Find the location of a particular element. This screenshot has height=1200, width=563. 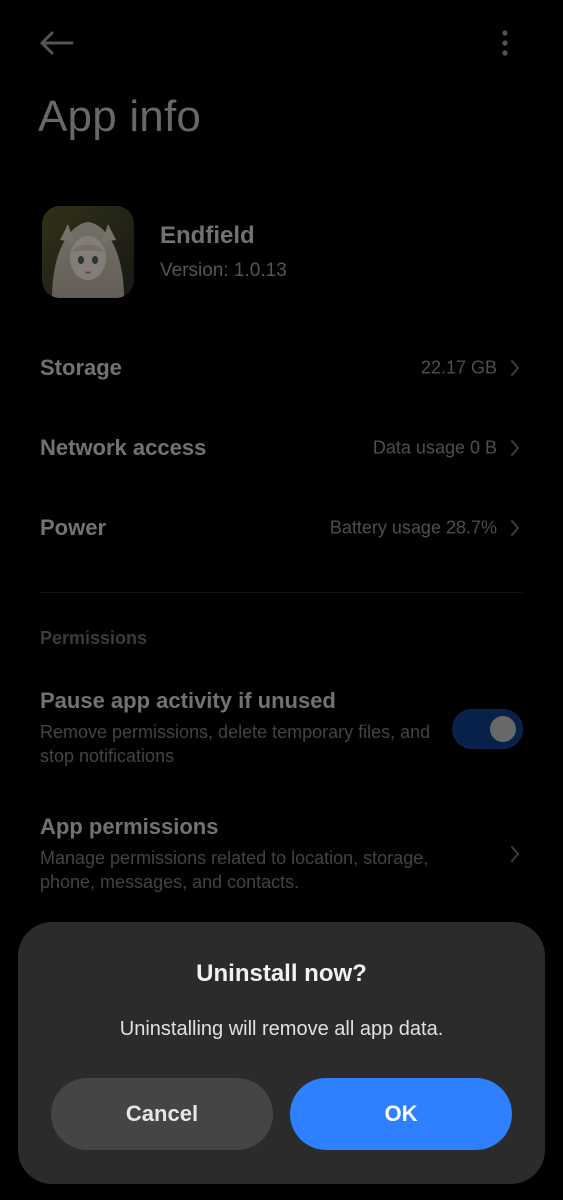

cancel-button: Cancel is located at coordinates (162, 1114).